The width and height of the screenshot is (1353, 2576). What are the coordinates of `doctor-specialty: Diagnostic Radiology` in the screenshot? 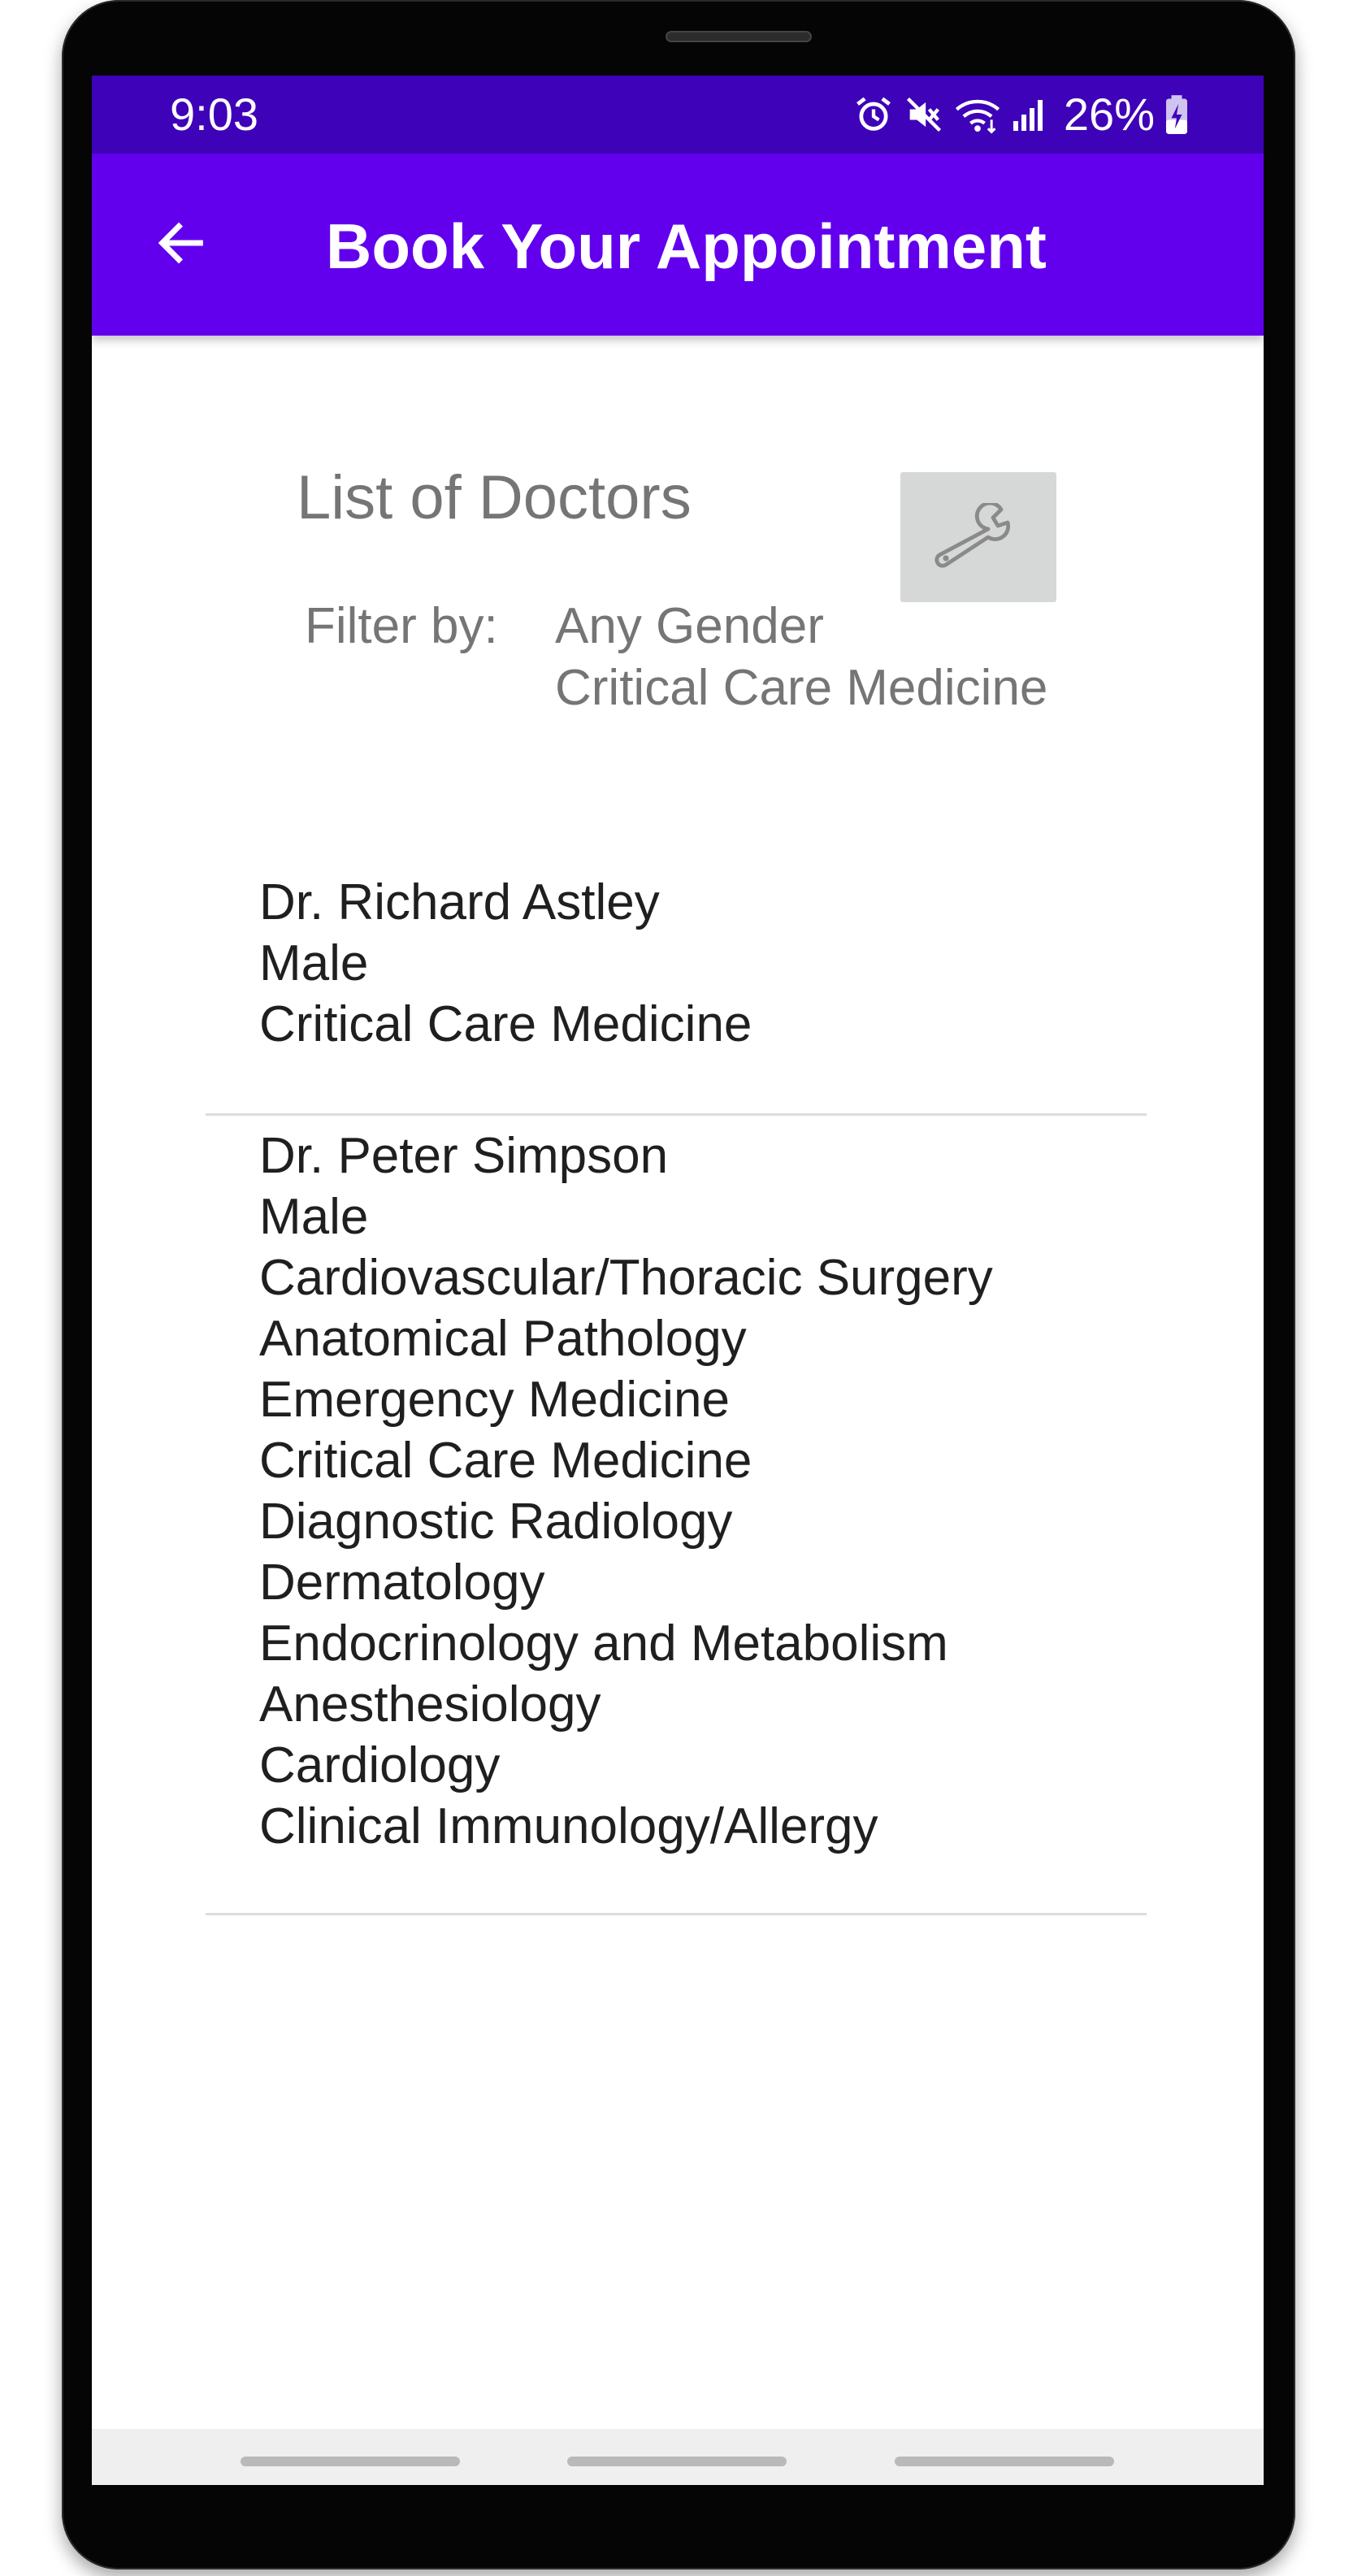 It's located at (496, 1522).